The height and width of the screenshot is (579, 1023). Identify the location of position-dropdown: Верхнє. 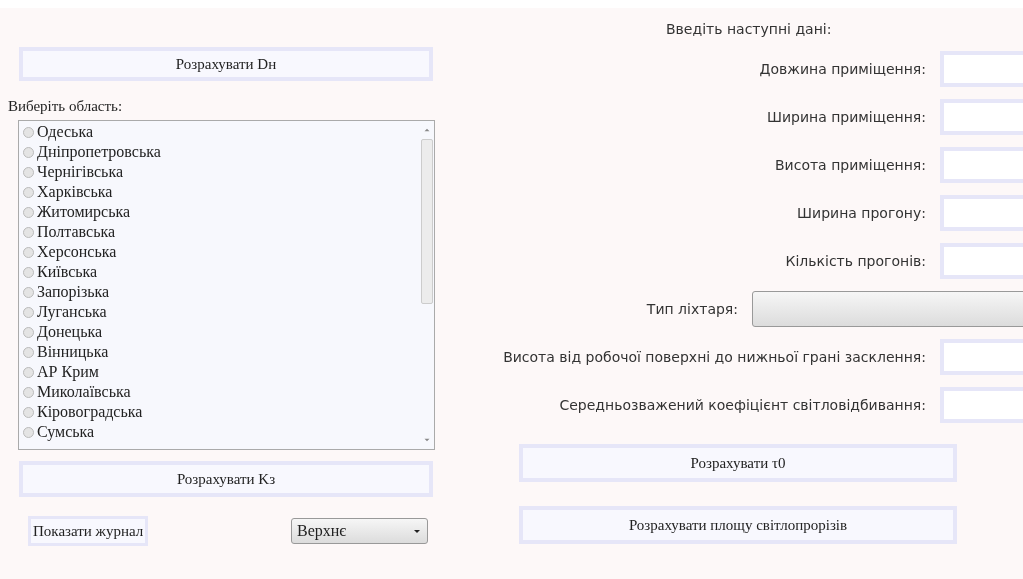
(359, 531).